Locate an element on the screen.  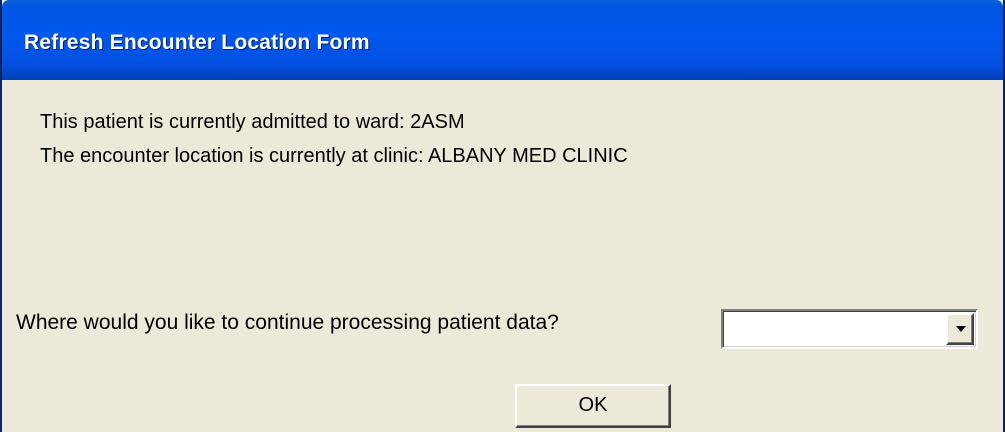
chevron-down-icon is located at coordinates (961, 329).